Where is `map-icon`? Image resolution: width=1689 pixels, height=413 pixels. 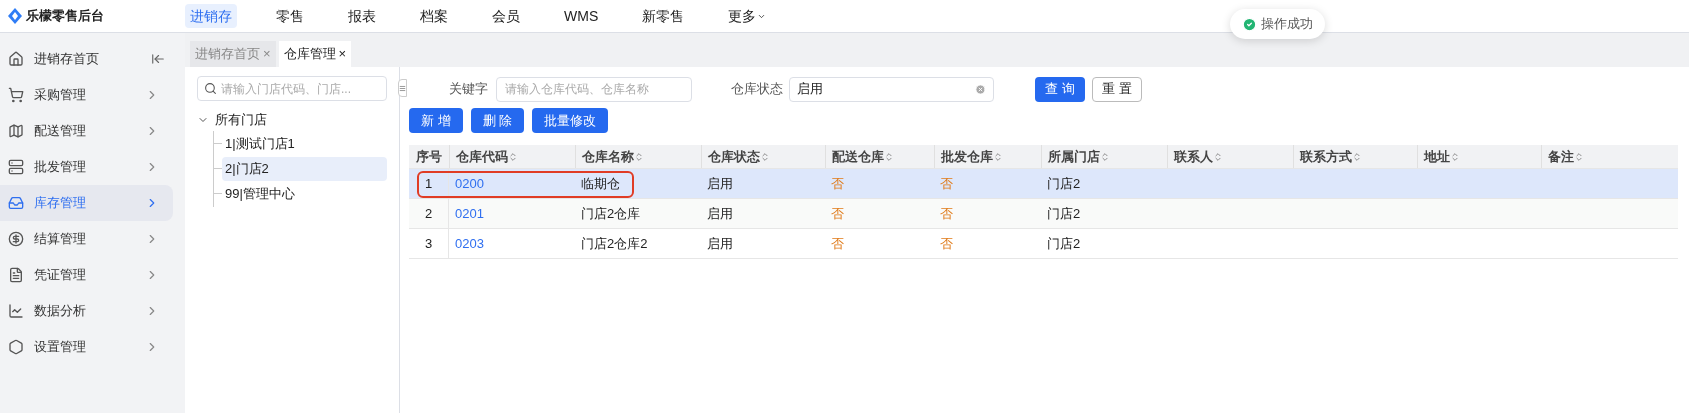 map-icon is located at coordinates (16, 131).